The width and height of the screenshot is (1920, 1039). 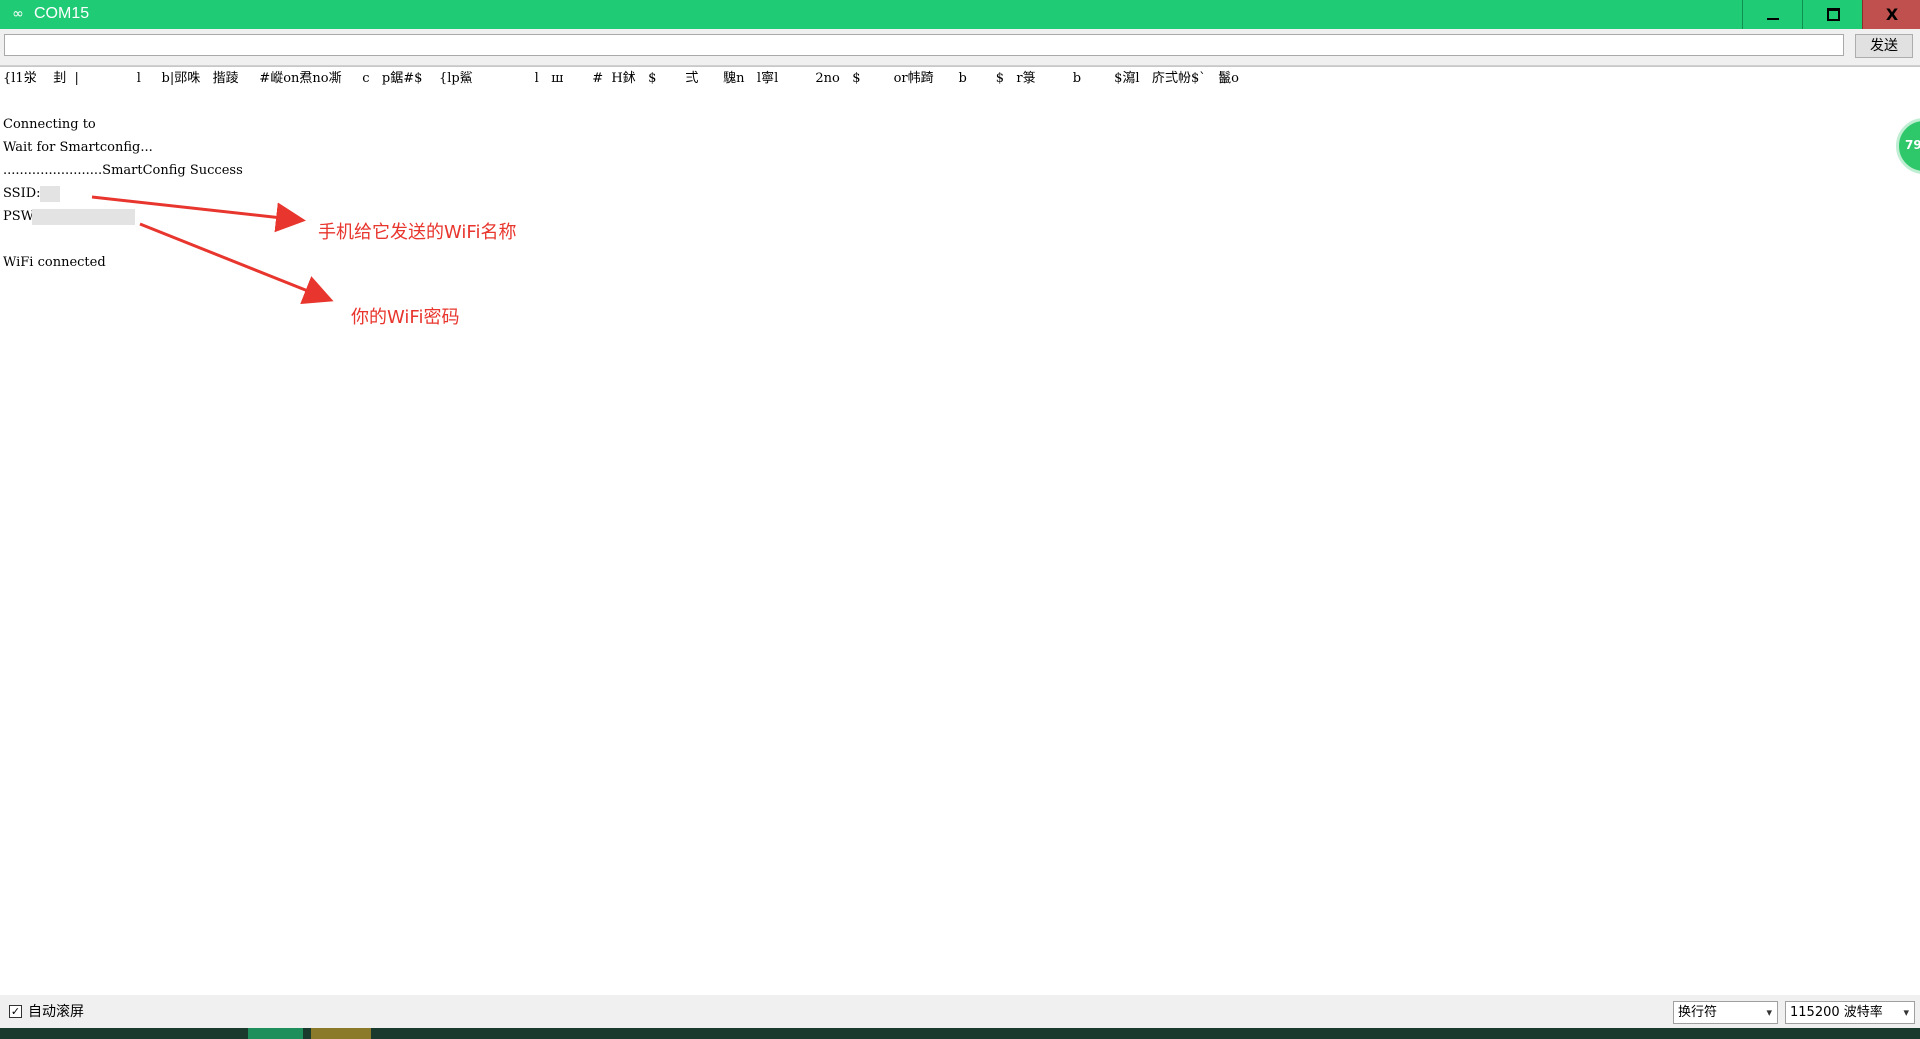 What do you see at coordinates (62, 13) in the screenshot?
I see `window-title: COM15` at bounding box center [62, 13].